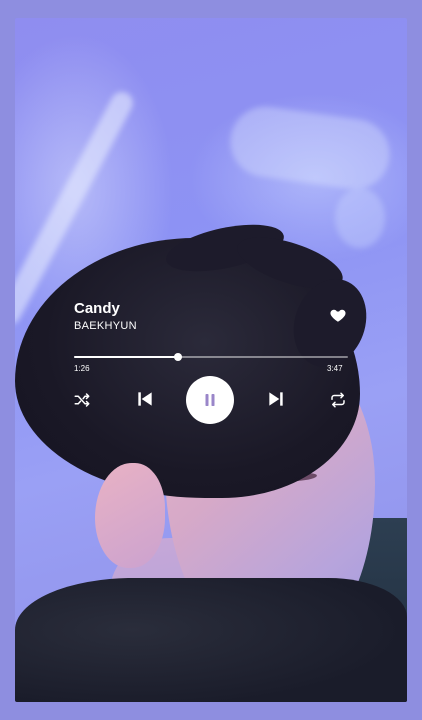  I want to click on progress-fill, so click(126, 357).